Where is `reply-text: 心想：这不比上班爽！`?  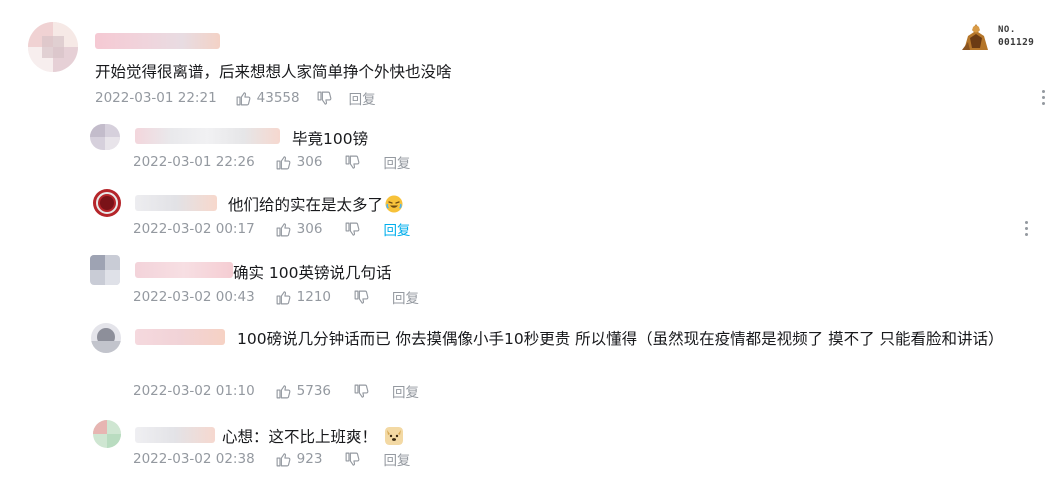 reply-text: 心想：这不比上班爽！ is located at coordinates (313, 436).